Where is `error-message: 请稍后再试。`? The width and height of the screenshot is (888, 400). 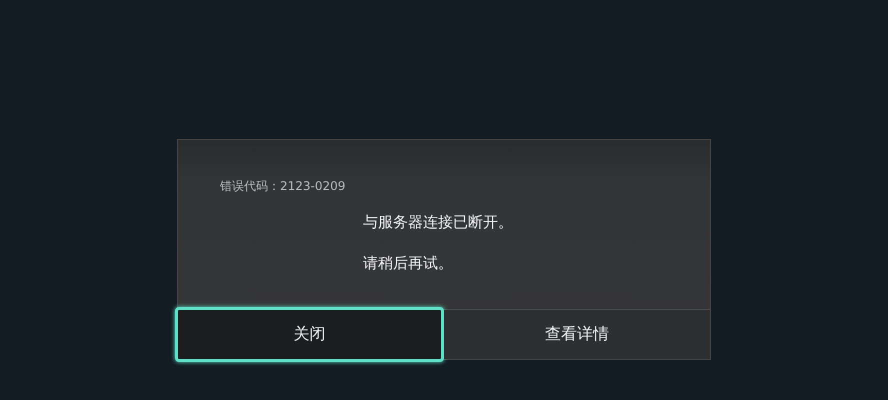 error-message: 请稍后再试。 is located at coordinates (408, 263).